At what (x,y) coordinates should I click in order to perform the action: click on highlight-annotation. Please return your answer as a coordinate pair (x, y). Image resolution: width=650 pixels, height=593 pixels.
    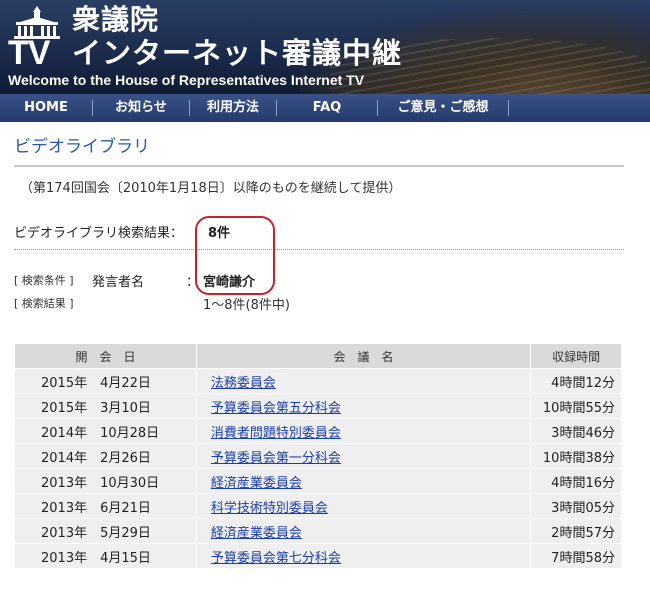
    Looking at the image, I should click on (235, 255).